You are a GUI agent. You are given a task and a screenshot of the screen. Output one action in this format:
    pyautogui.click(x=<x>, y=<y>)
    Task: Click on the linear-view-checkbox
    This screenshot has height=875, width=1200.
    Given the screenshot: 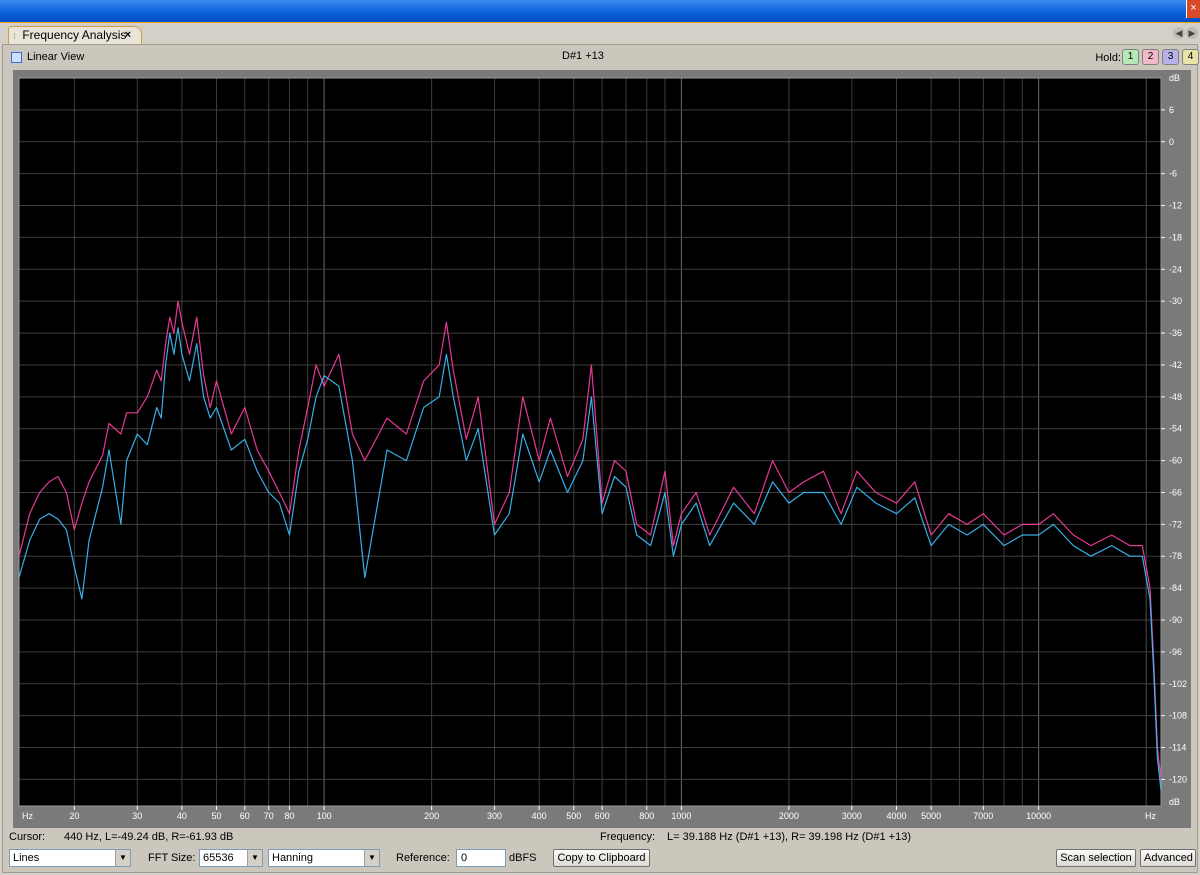 What is the action you would take?
    pyautogui.click(x=16, y=57)
    